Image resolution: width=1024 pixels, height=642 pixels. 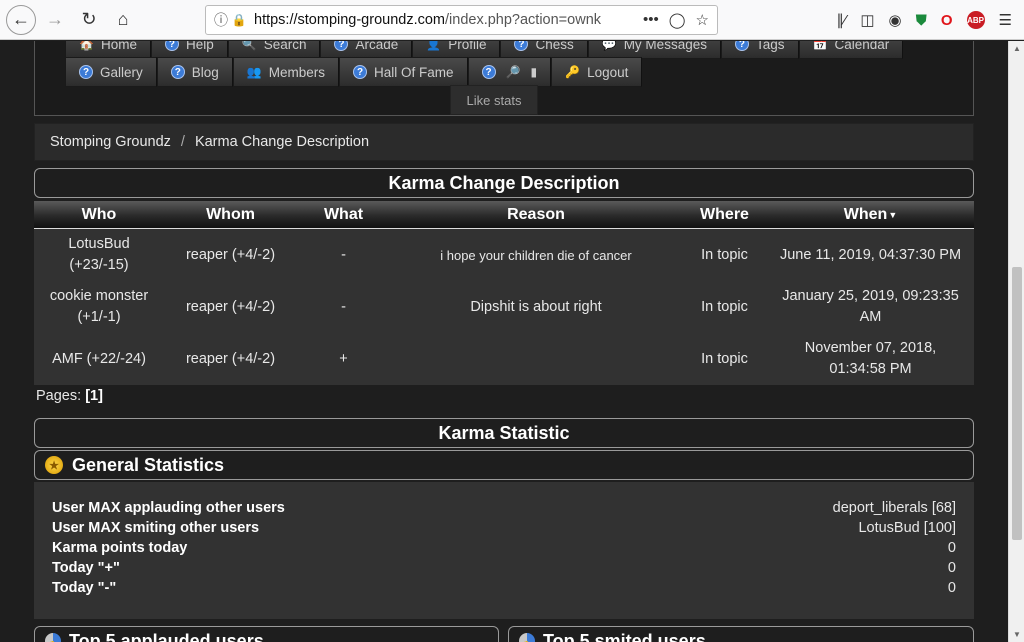 I want to click on bar-icon: ▮, so click(x=534, y=72).